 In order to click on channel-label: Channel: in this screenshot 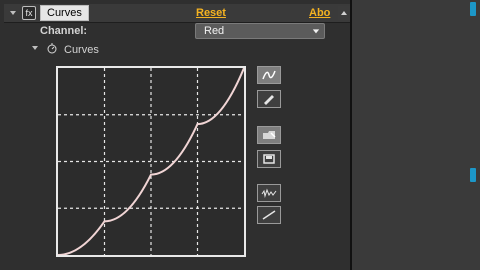, I will do `click(64, 31)`.